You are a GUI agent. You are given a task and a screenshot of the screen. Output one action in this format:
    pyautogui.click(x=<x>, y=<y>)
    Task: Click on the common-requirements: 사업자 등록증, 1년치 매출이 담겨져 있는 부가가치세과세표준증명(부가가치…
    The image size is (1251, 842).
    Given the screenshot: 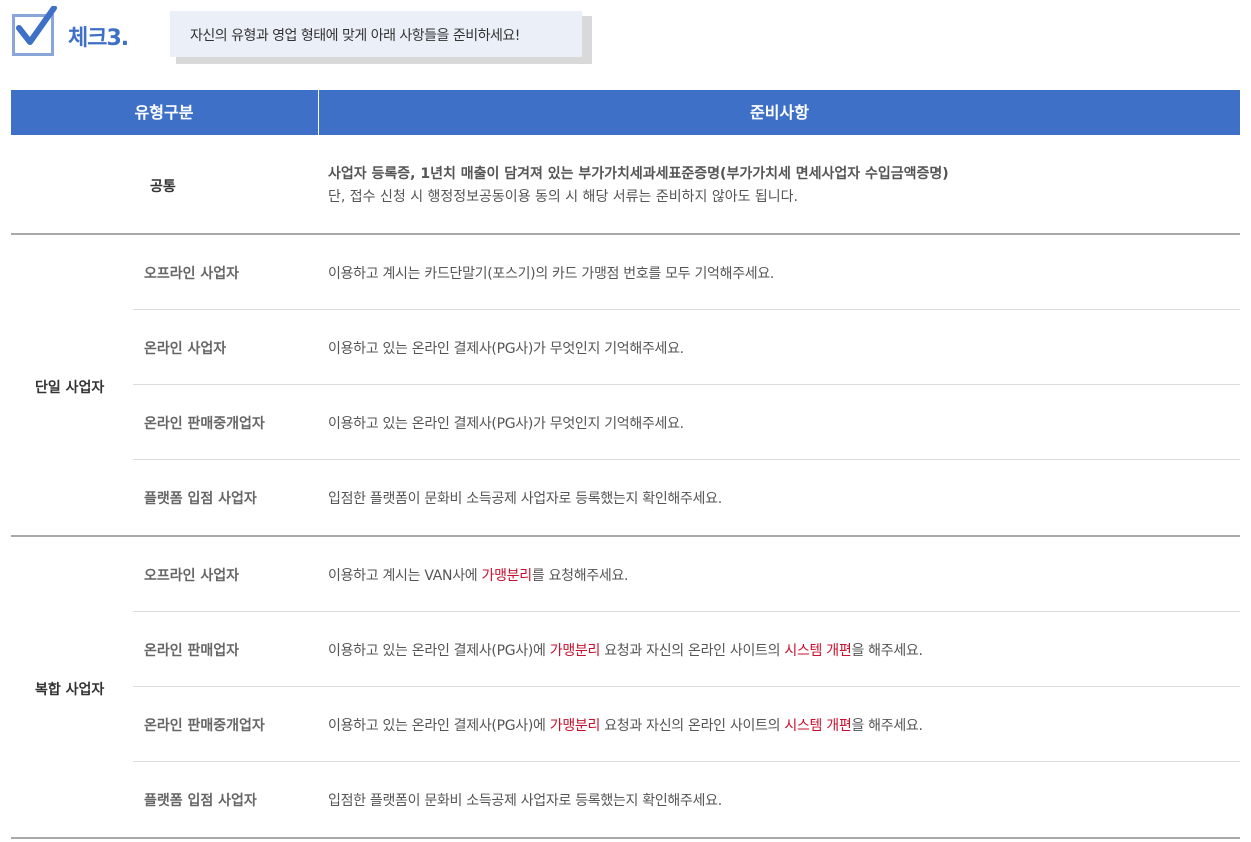 What is the action you would take?
    pyautogui.click(x=638, y=186)
    